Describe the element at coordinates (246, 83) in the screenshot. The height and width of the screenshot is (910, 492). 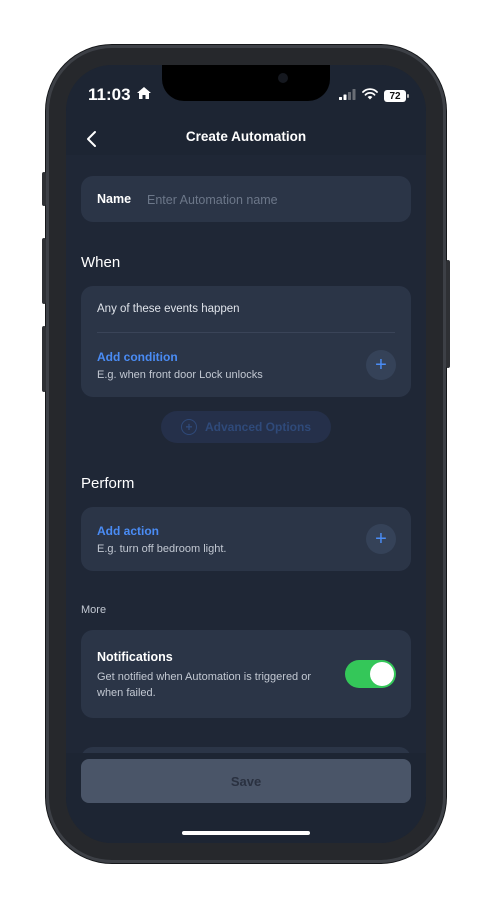
I see `notch` at that location.